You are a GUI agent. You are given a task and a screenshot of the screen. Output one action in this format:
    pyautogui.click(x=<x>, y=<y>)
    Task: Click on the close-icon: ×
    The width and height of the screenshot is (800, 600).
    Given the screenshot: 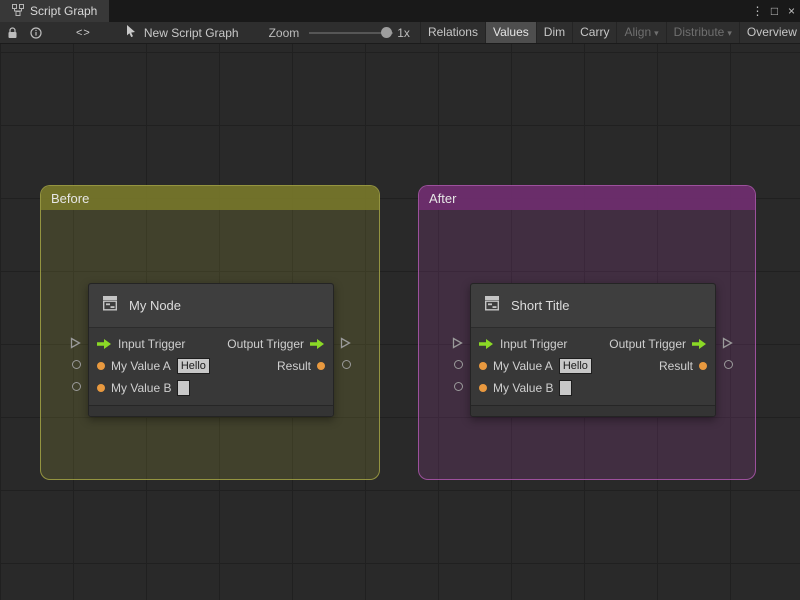 What is the action you would take?
    pyautogui.click(x=791, y=11)
    